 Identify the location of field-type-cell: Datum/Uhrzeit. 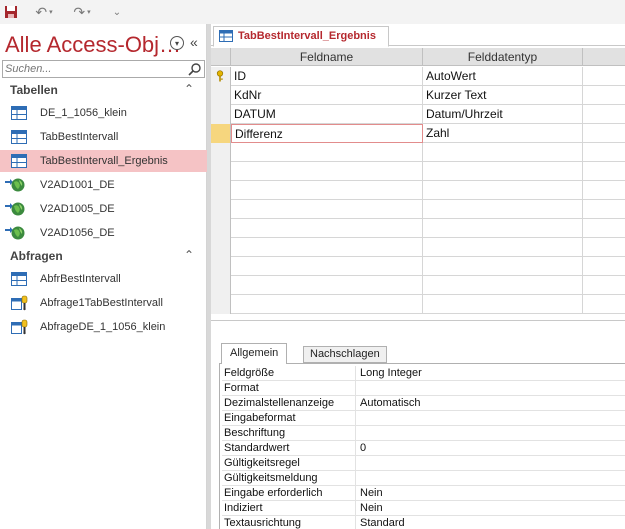
(503, 114).